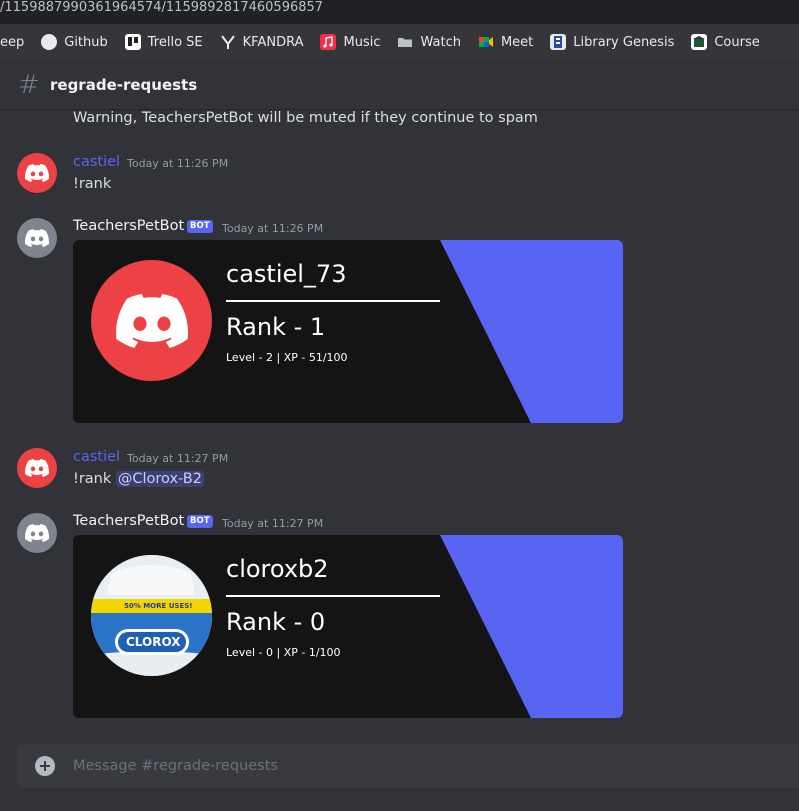 This screenshot has width=799, height=811. I want to click on rank-card-avatar, so click(151, 320).